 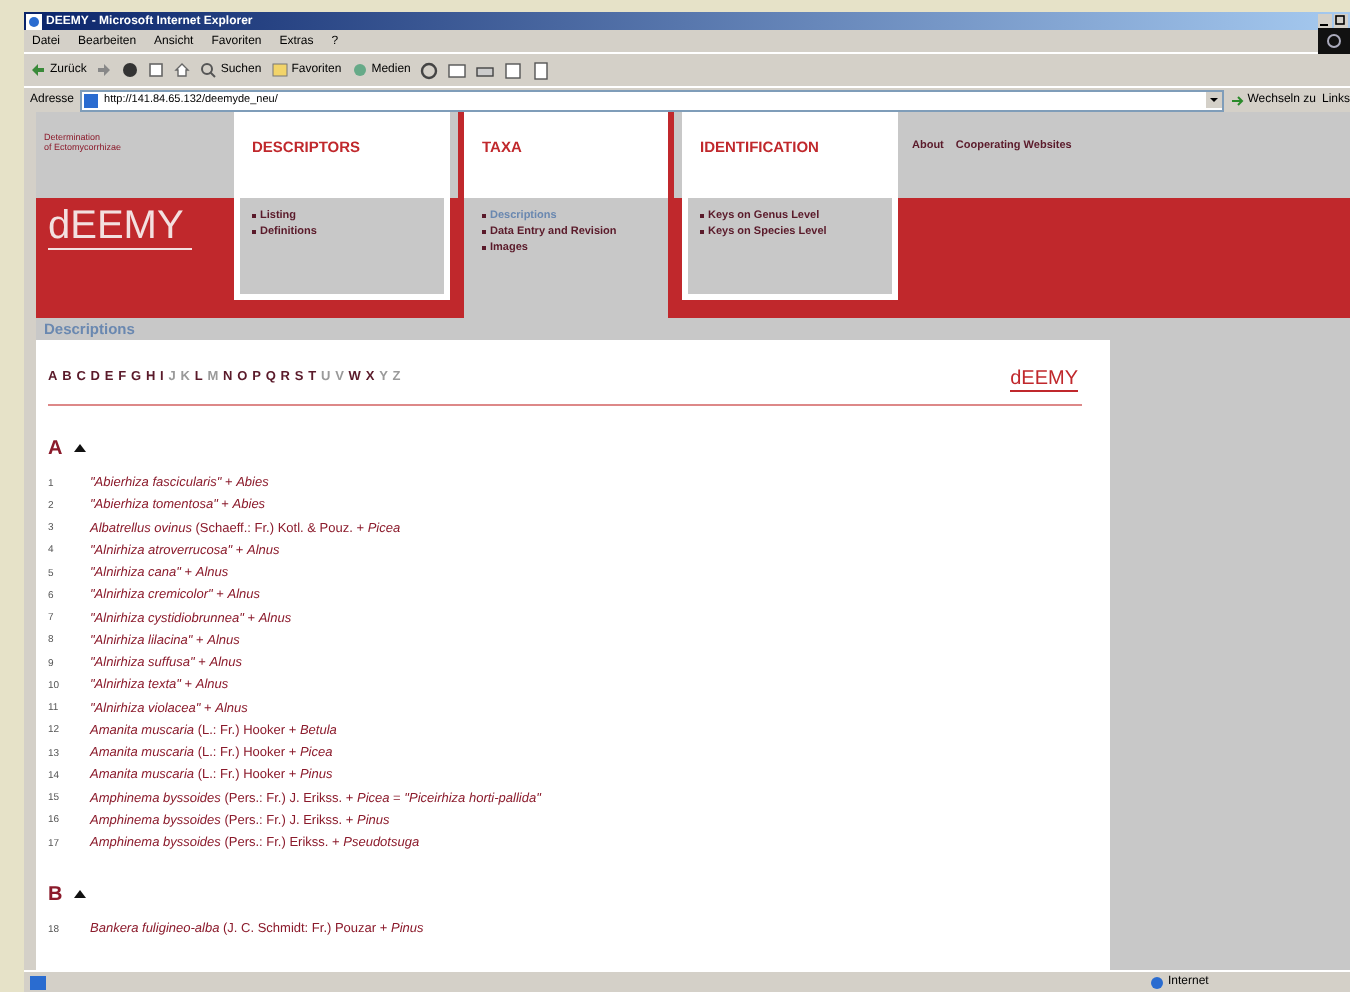 I want to click on media-icon, so click(x=359, y=70).